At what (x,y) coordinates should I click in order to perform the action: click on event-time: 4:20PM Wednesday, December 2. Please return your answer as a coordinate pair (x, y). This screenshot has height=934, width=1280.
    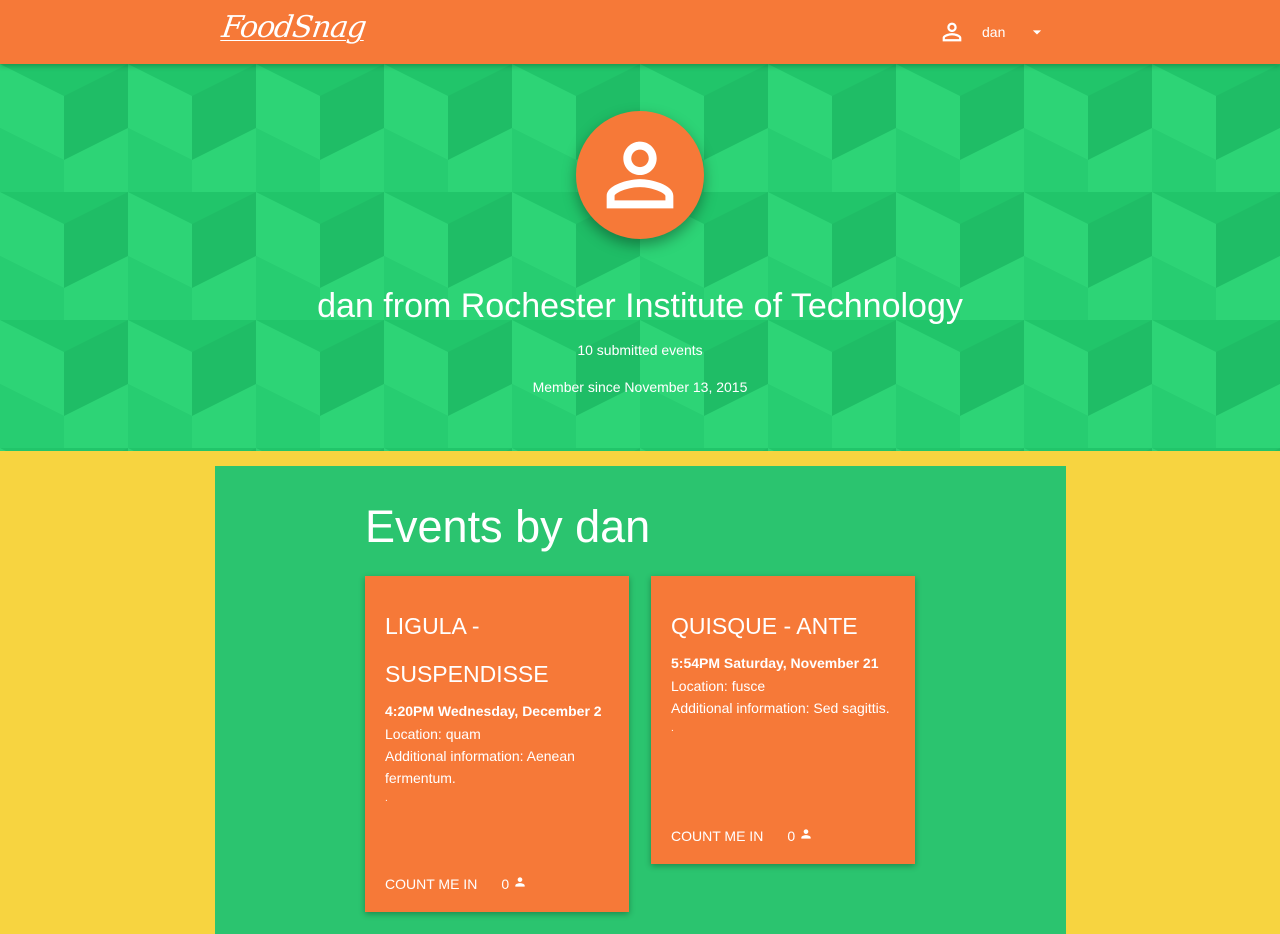
    Looking at the image, I should click on (493, 711).